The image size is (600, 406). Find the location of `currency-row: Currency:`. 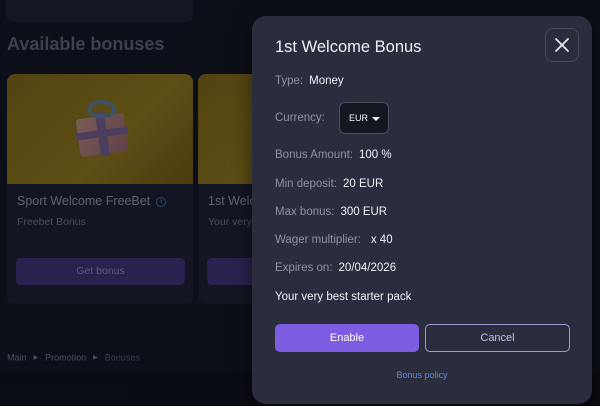

currency-row: Currency: is located at coordinates (300, 118).